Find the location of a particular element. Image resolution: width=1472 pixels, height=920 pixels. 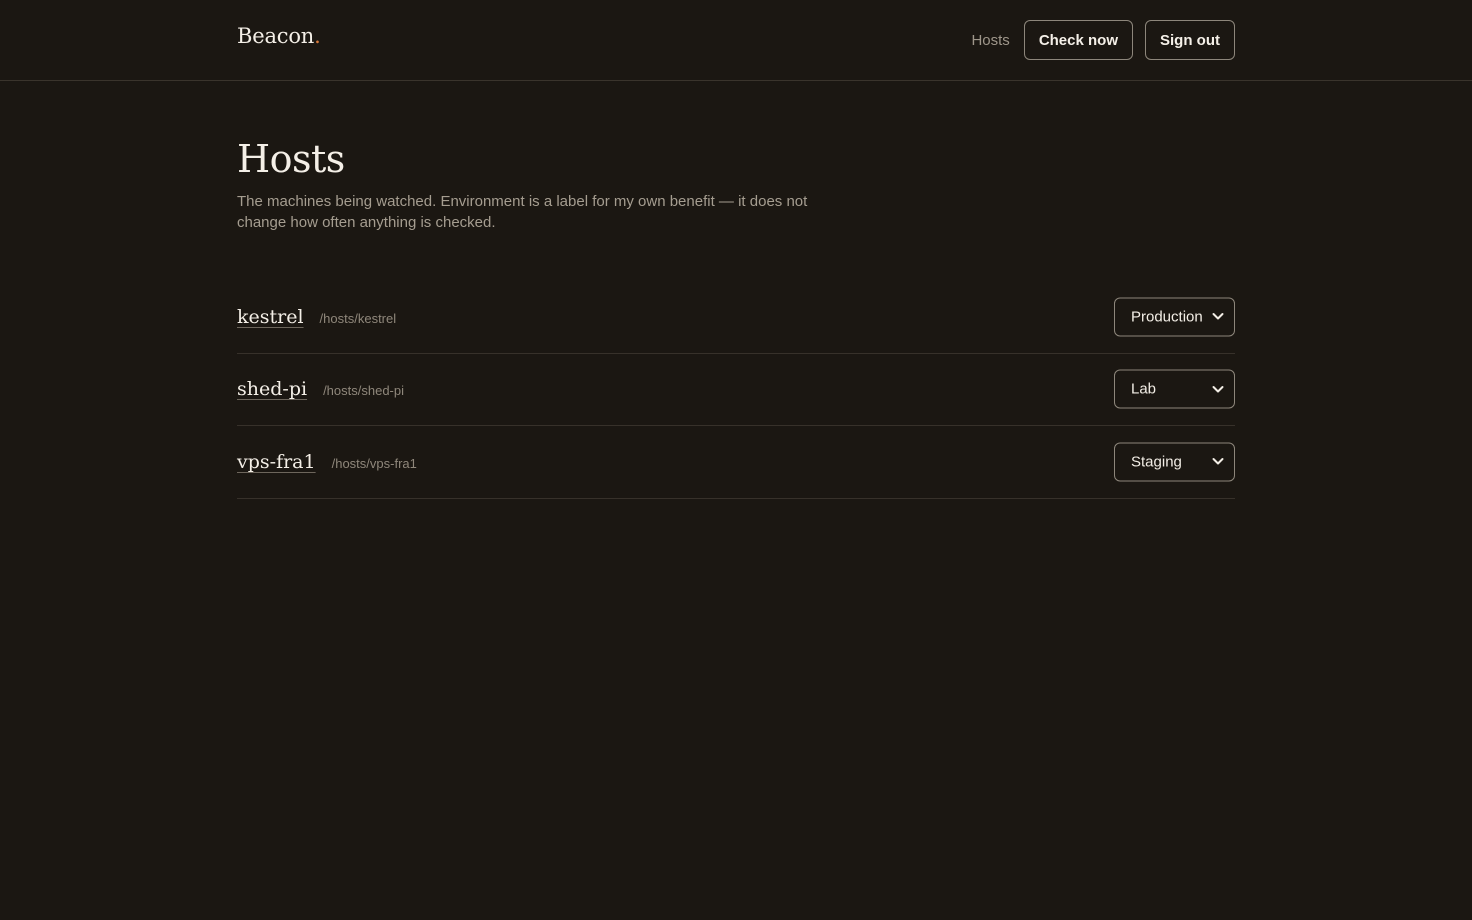

nav-link-hosts: Hosts is located at coordinates (990, 40).